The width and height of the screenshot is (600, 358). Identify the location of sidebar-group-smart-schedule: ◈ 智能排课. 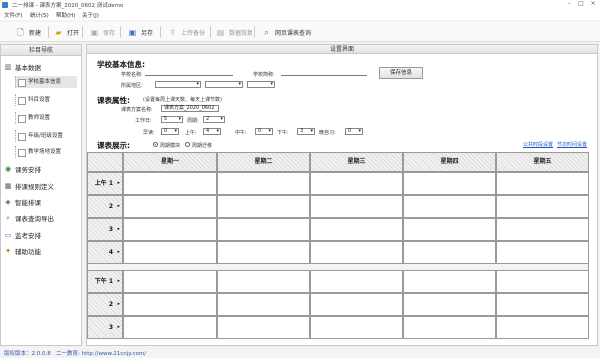
(22, 202).